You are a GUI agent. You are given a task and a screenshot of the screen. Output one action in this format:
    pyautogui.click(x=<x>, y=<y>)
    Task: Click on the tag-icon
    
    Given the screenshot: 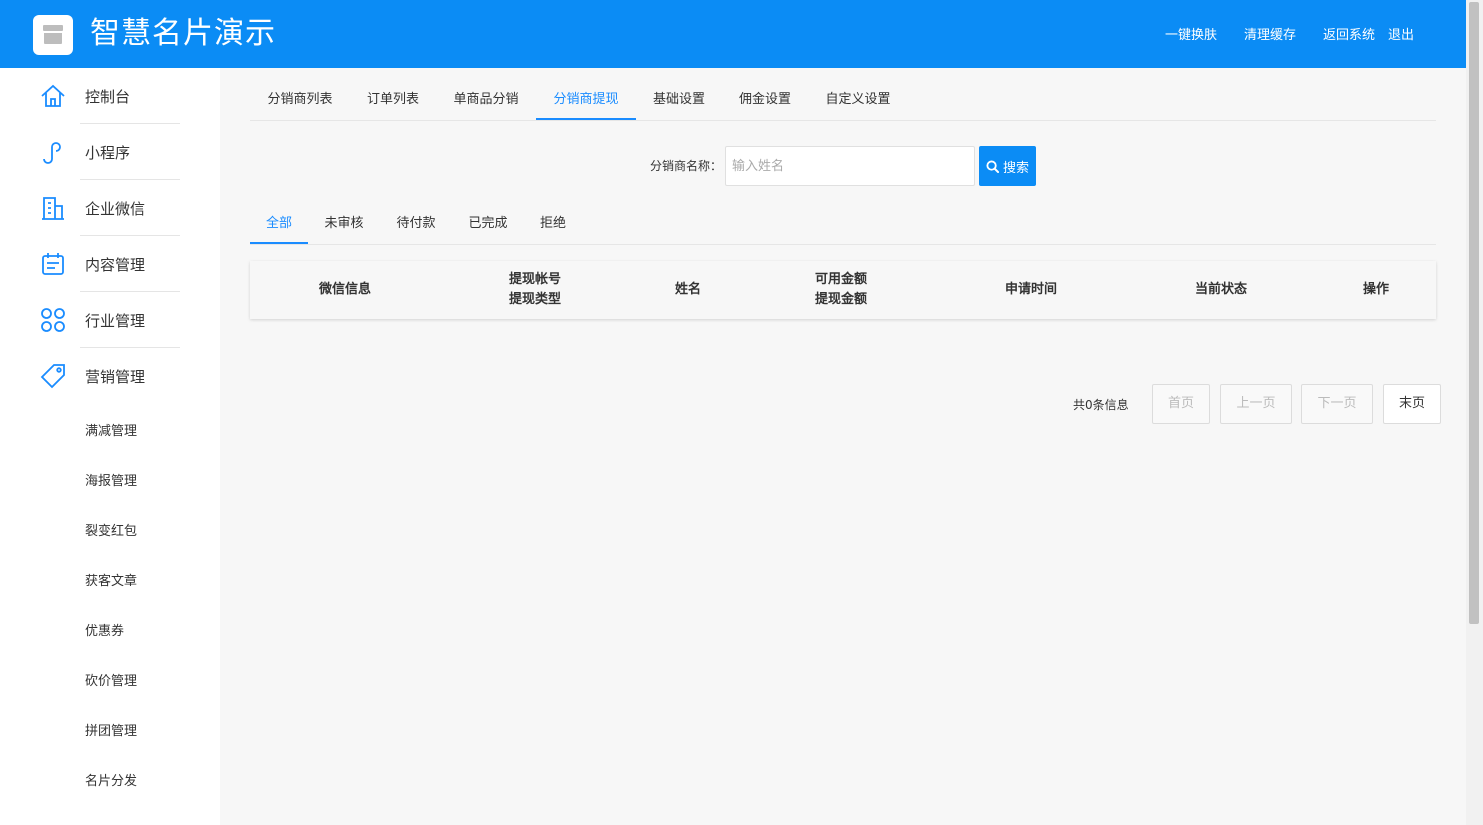 What is the action you would take?
    pyautogui.click(x=52, y=376)
    